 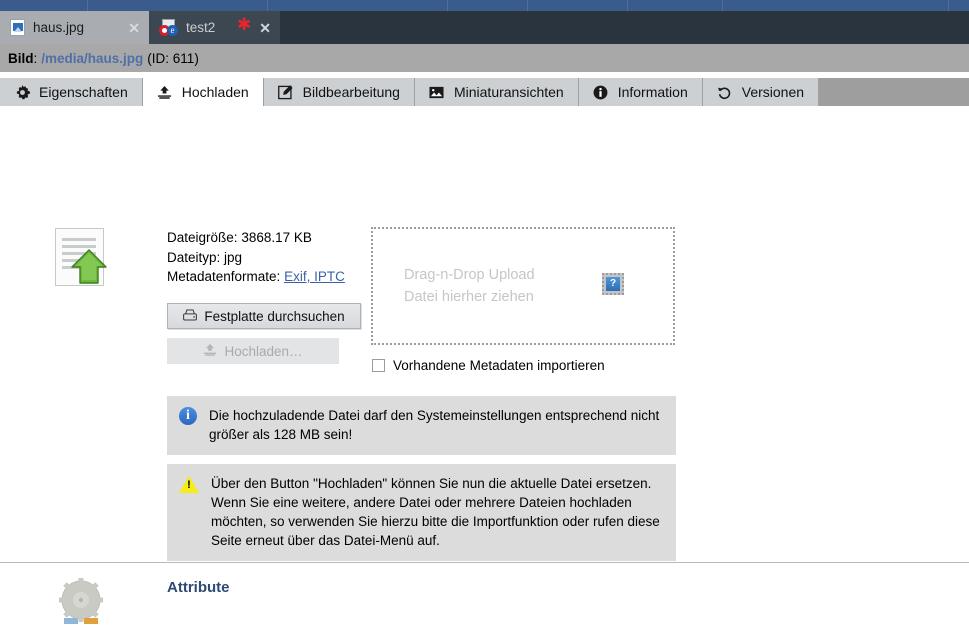 What do you see at coordinates (81, 258) in the screenshot?
I see `document-upload-icon` at bounding box center [81, 258].